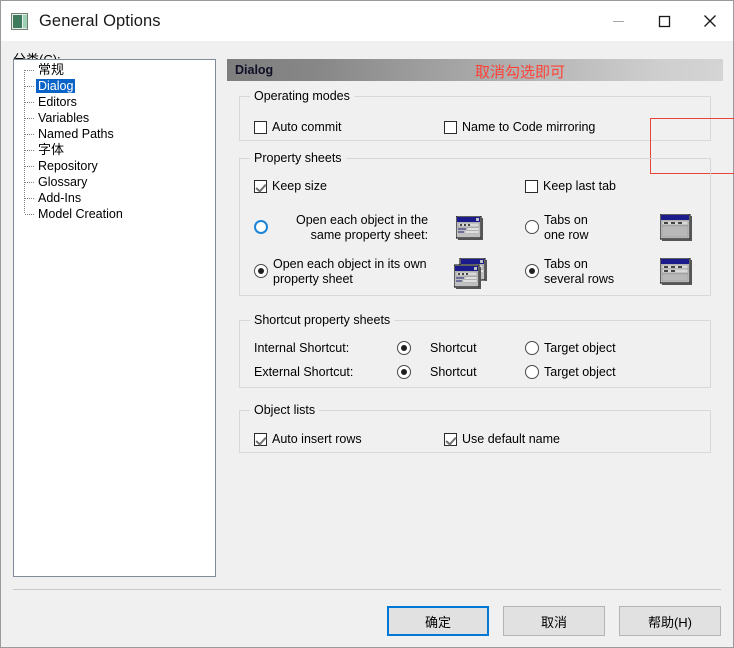 The height and width of the screenshot is (648, 734). Describe the element at coordinates (63, 182) in the screenshot. I see `tree-item-label: Glossary` at that location.